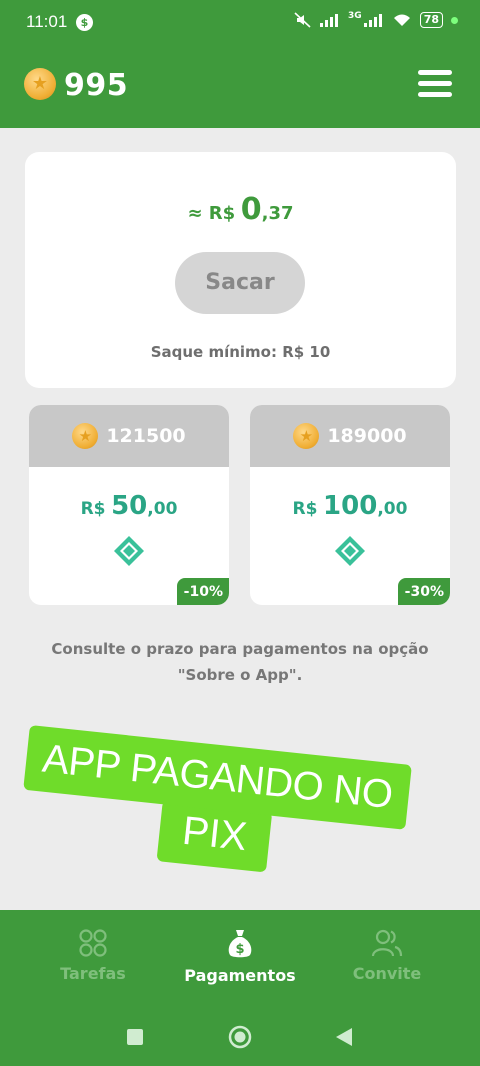  What do you see at coordinates (240, 23) in the screenshot?
I see `status-bar: 11:01 $ 3G 78` at bounding box center [240, 23].